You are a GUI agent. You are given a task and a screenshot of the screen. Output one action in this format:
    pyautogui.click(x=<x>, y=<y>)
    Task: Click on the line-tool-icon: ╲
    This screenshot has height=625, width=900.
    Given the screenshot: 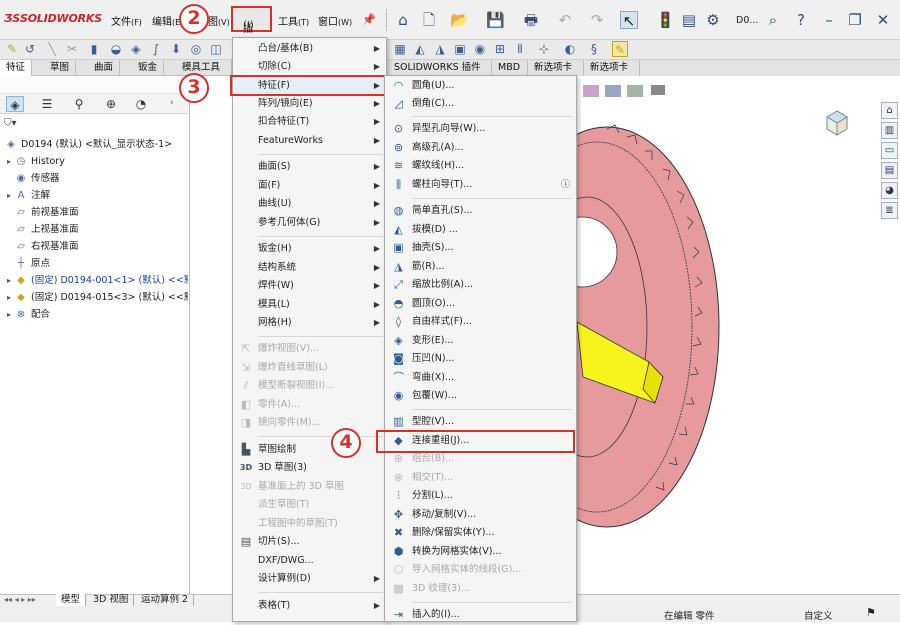 What is the action you would take?
    pyautogui.click(x=52, y=49)
    